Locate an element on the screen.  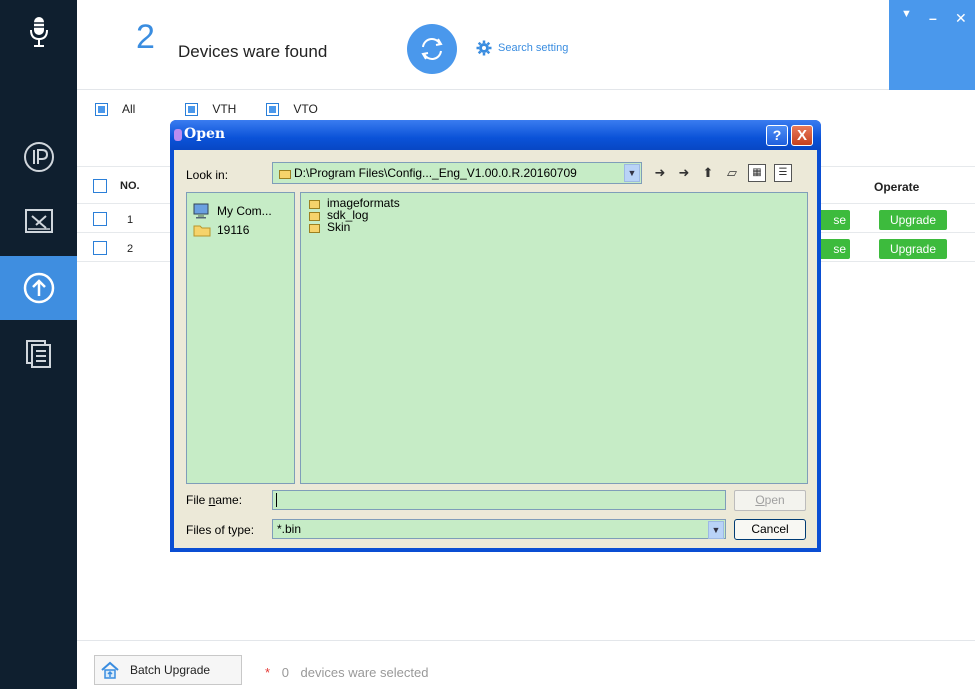
refresh-button is located at coordinates (432, 49).